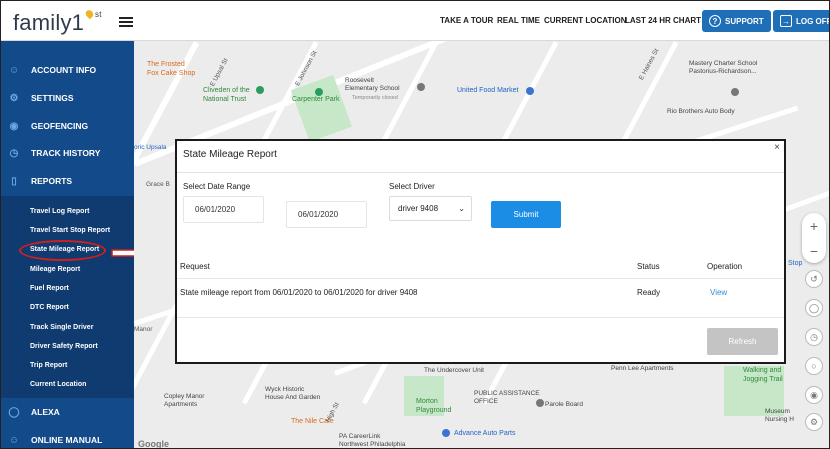 The image size is (830, 449). Describe the element at coordinates (223, 209) in the screenshot. I see `date-from-input: 06/01/2020` at that location.